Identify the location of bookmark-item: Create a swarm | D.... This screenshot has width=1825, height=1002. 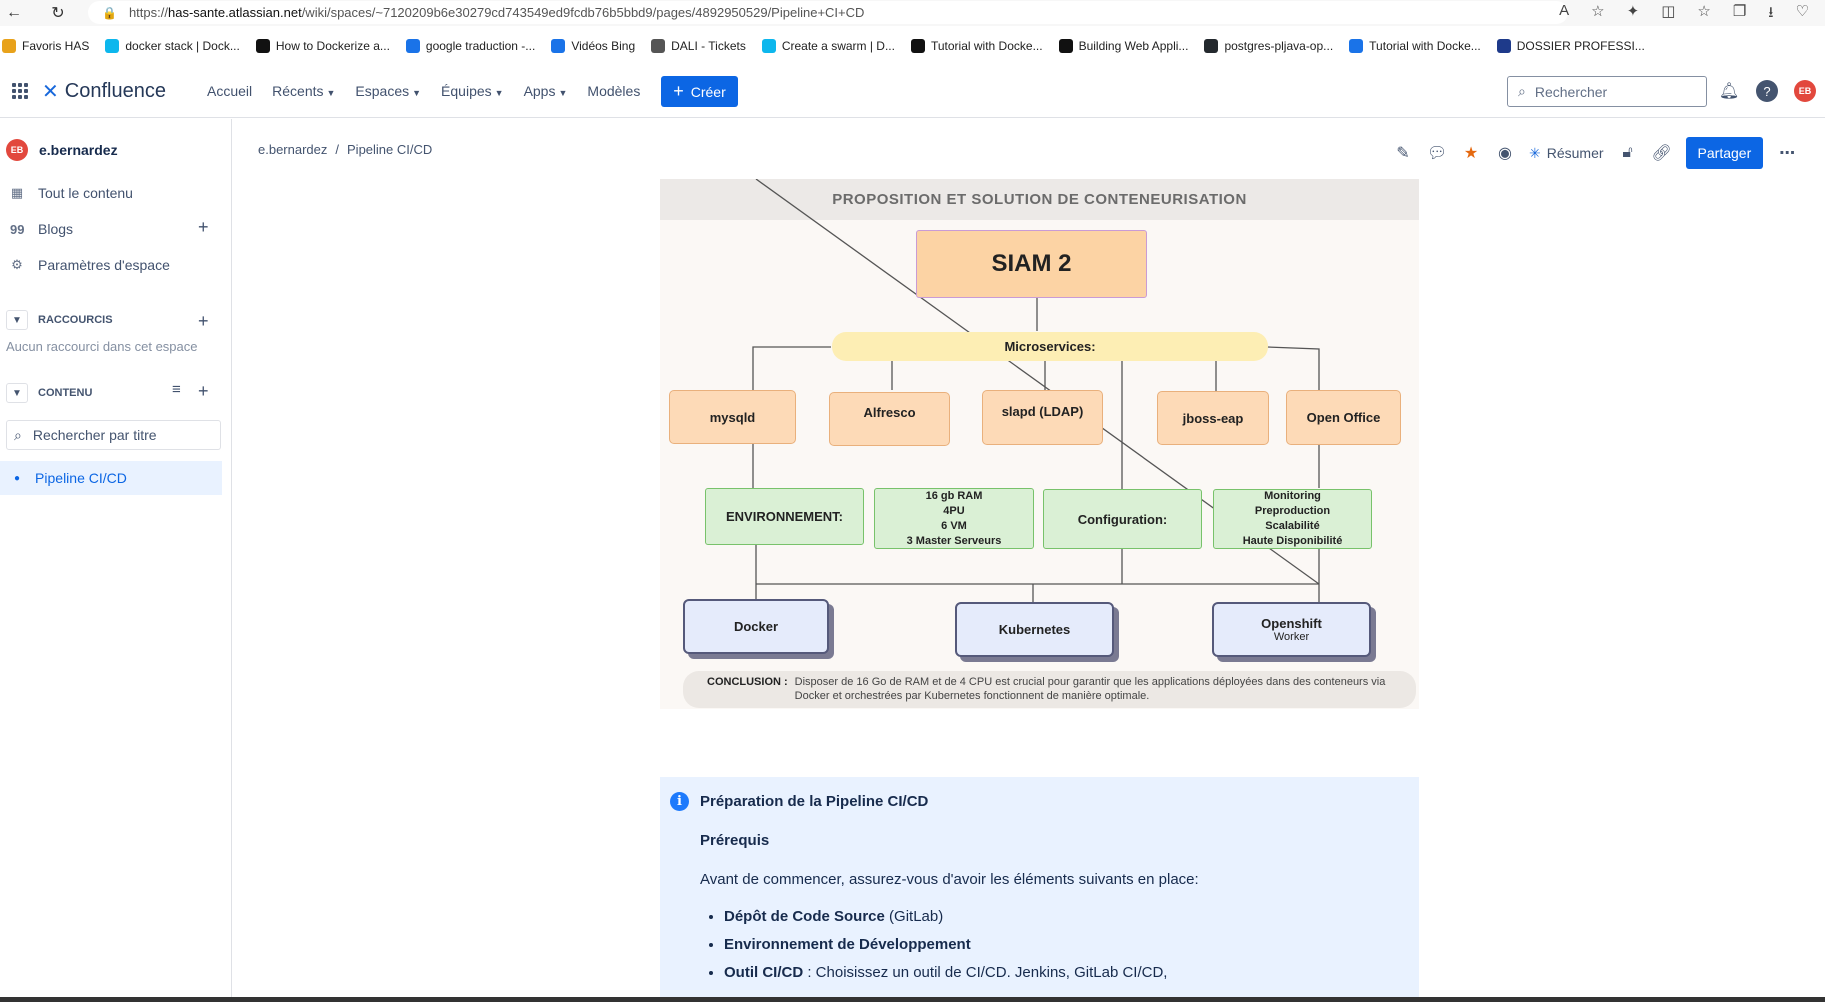
(828, 46).